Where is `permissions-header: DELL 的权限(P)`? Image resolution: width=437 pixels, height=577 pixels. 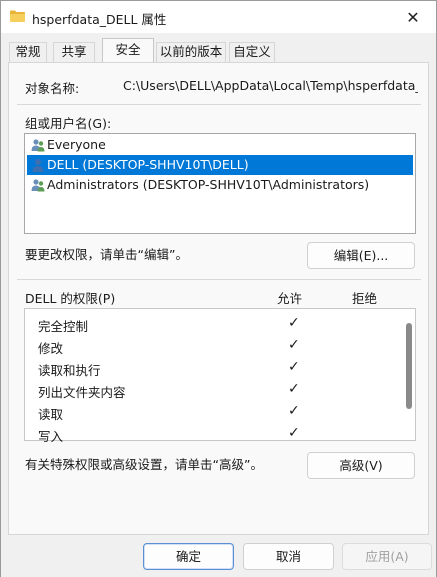 permissions-header: DELL 的权限(P) is located at coordinates (70, 298).